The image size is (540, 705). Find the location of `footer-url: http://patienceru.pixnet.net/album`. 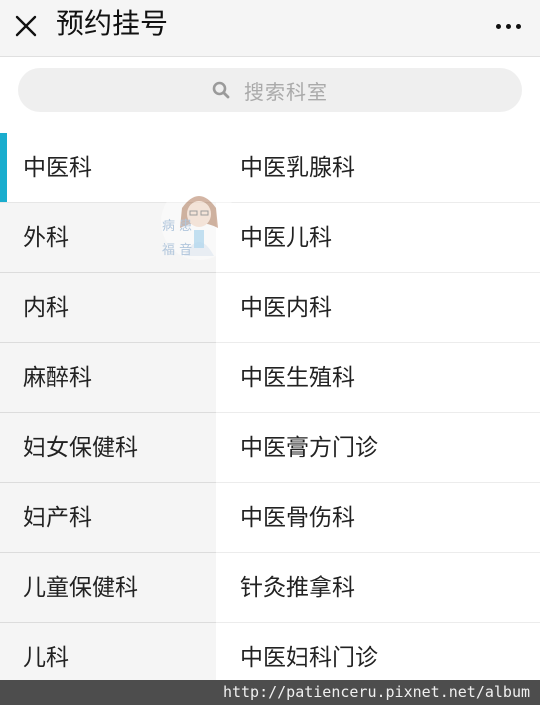

footer-url: http://patienceru.pixnet.net/album is located at coordinates (270, 692).